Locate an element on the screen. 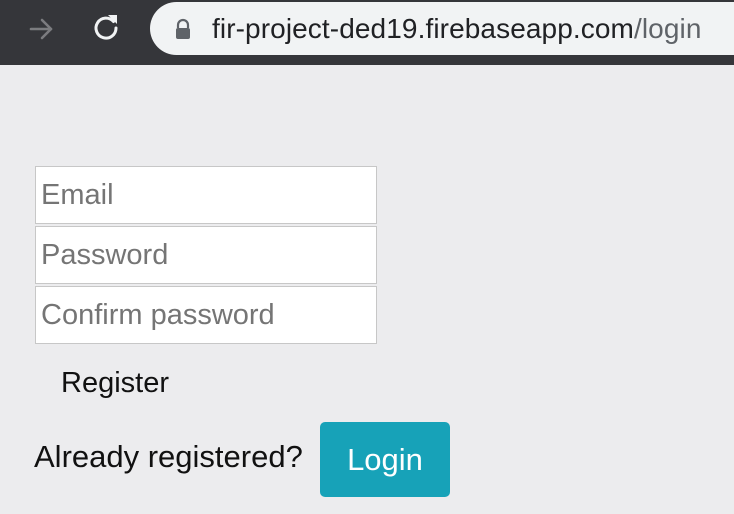 This screenshot has width=734, height=514. arrow-right-icon is located at coordinates (42, 31).